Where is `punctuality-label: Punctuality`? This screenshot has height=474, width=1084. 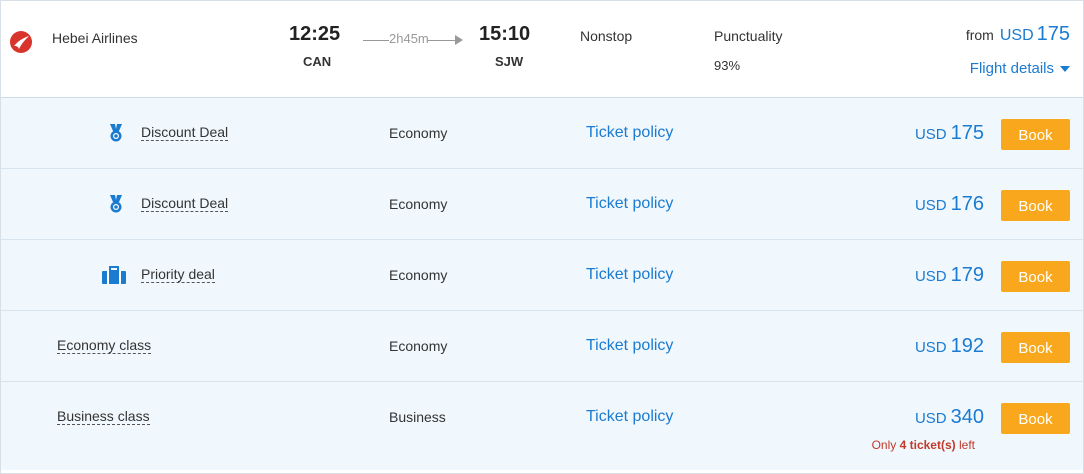 punctuality-label: Punctuality is located at coordinates (748, 36).